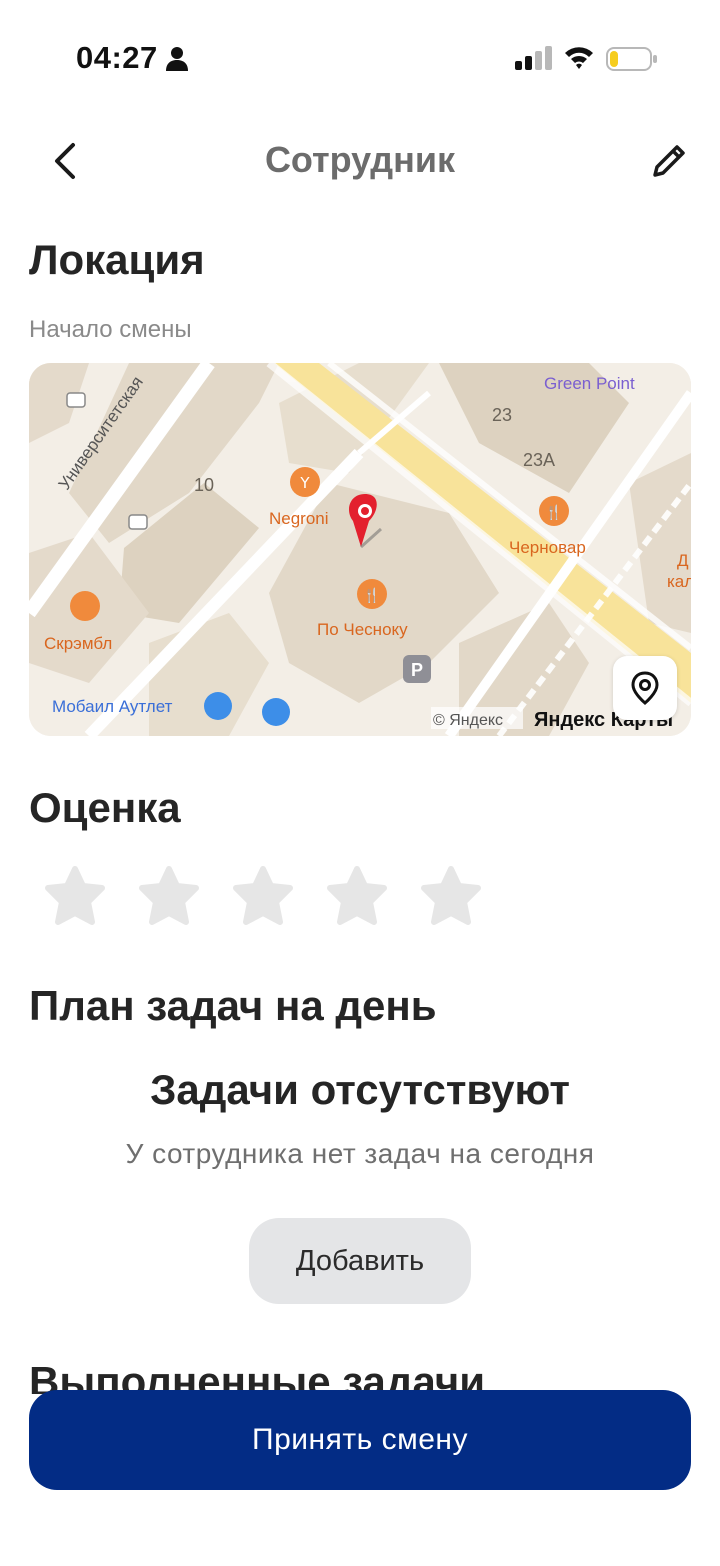  I want to click on rating-stars, so click(263, 896).